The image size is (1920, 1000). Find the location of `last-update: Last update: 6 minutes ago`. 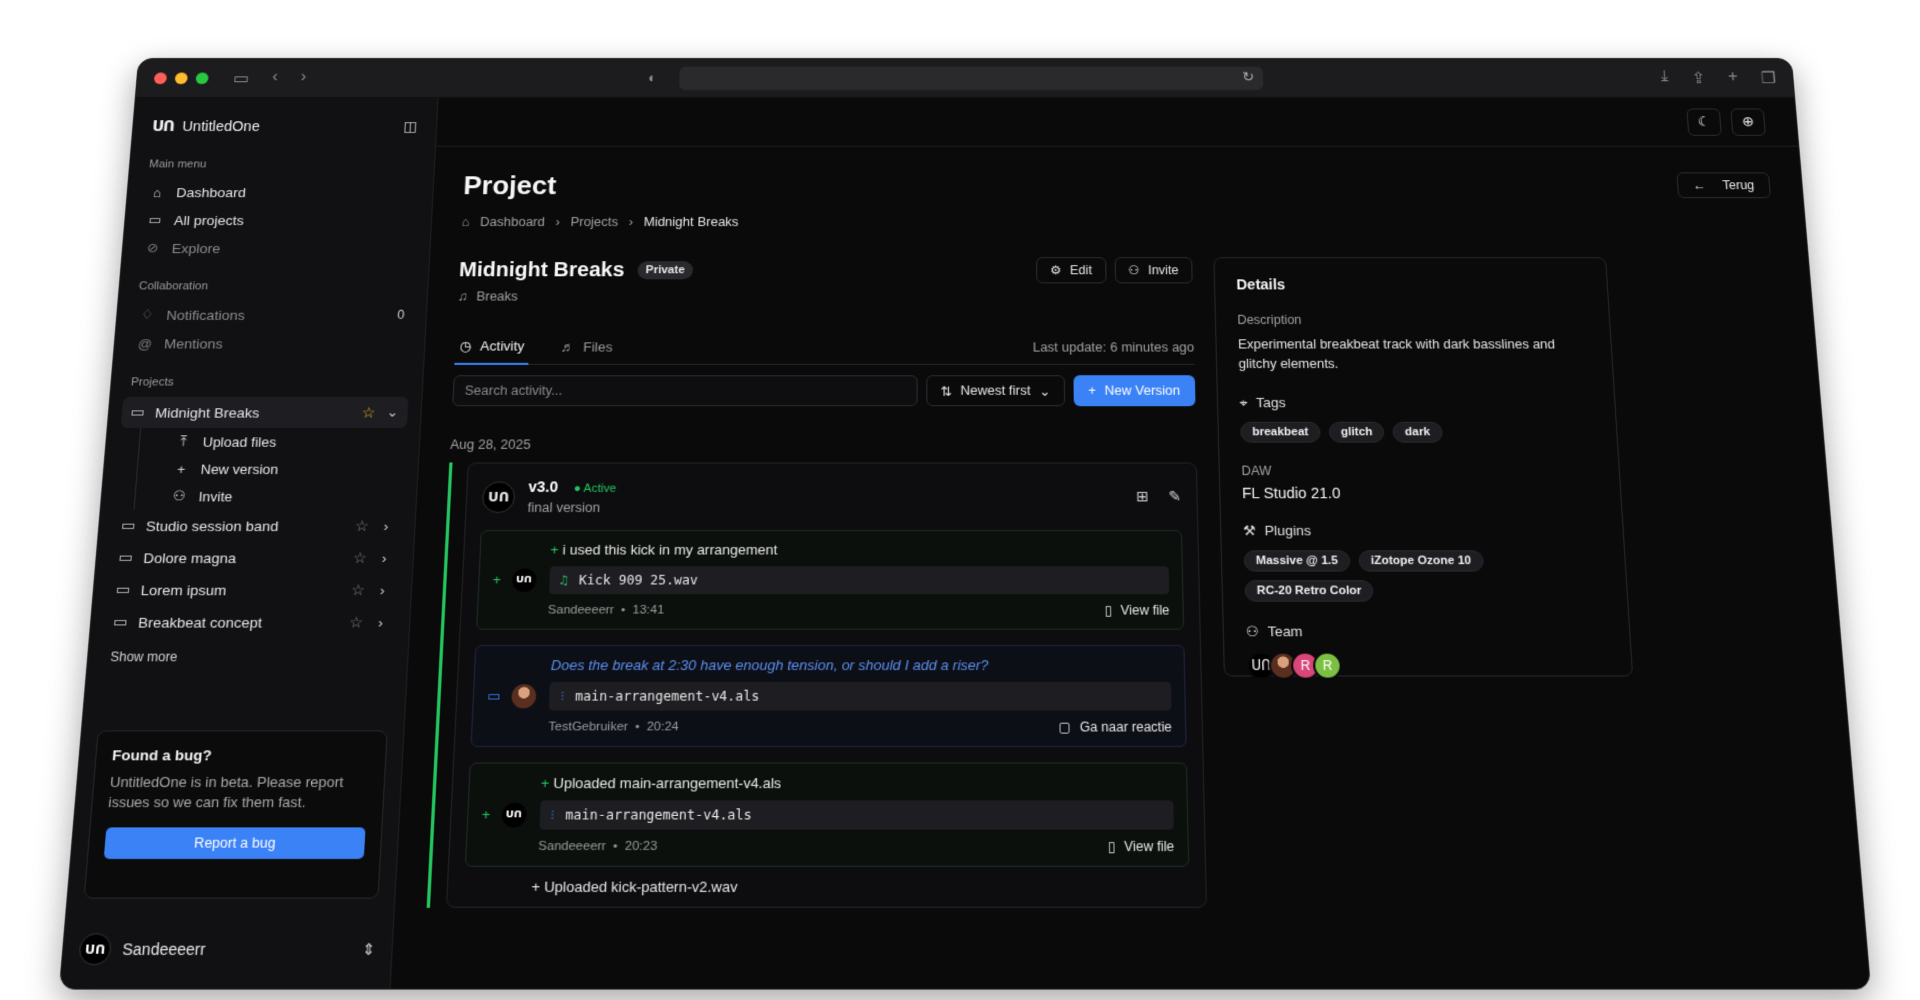

last-update: Last update: 6 minutes ago is located at coordinates (1114, 347).